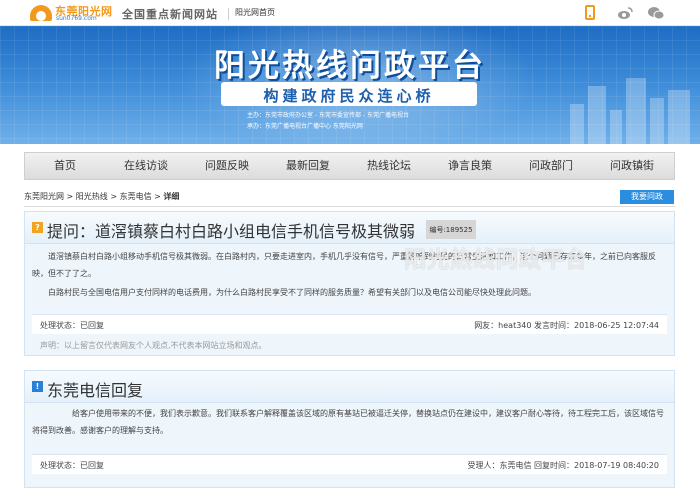  Describe the element at coordinates (305, 126) in the screenshot. I see `banner-sponsor: 承办：东莞广播电视台广播中心 东莞阳光网` at that location.